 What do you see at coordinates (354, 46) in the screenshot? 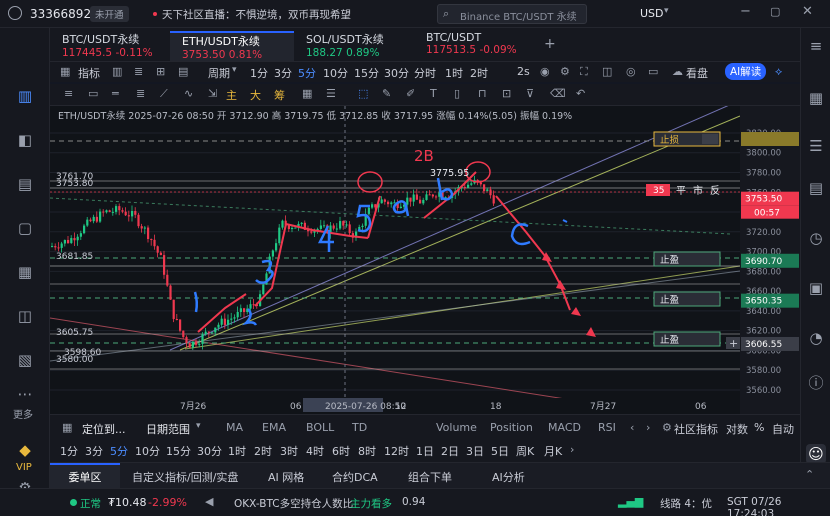
I see `tab-sol-usdt-perp: SOL/USDT永续 188.27 0.89%` at bounding box center [354, 46].